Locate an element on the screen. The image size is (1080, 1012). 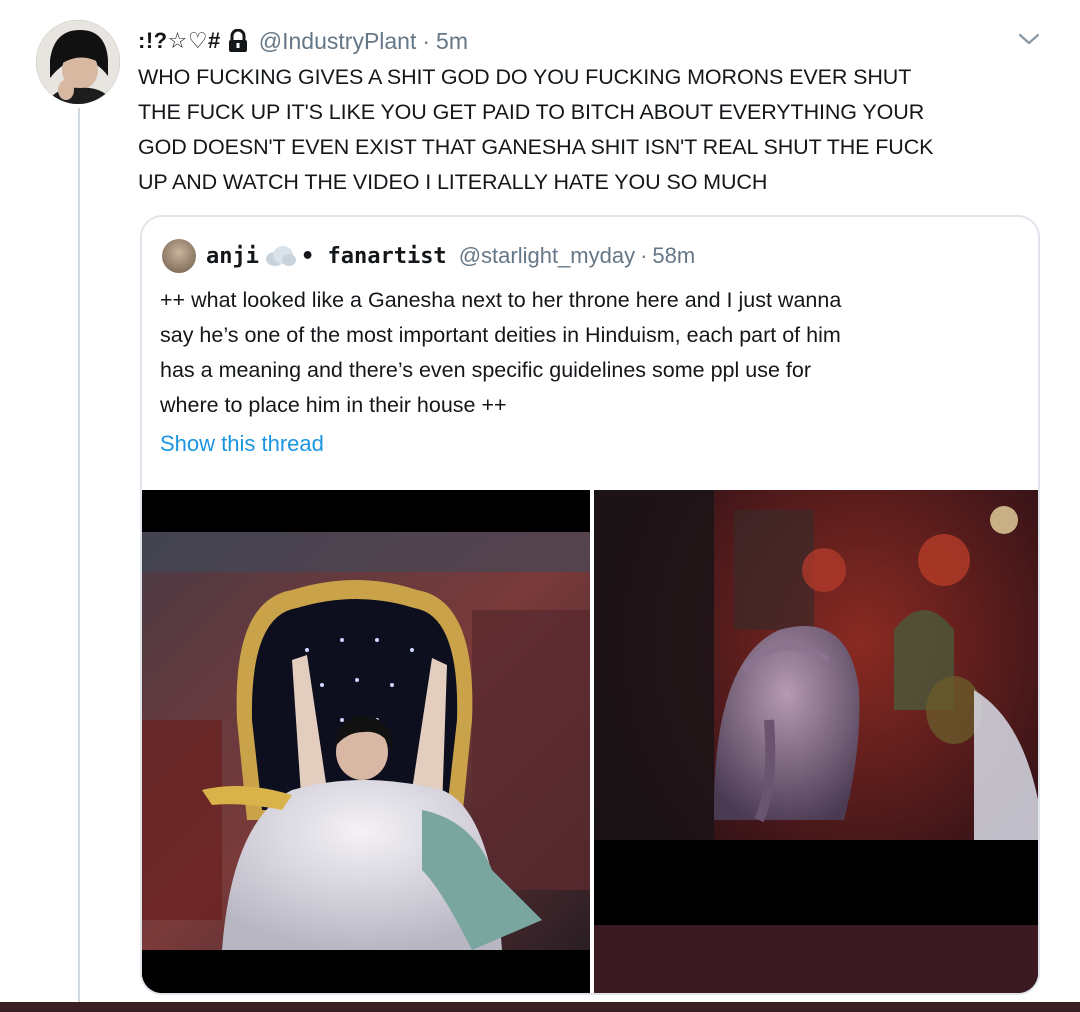
quoted-timestamp: 58m is located at coordinates (673, 256).